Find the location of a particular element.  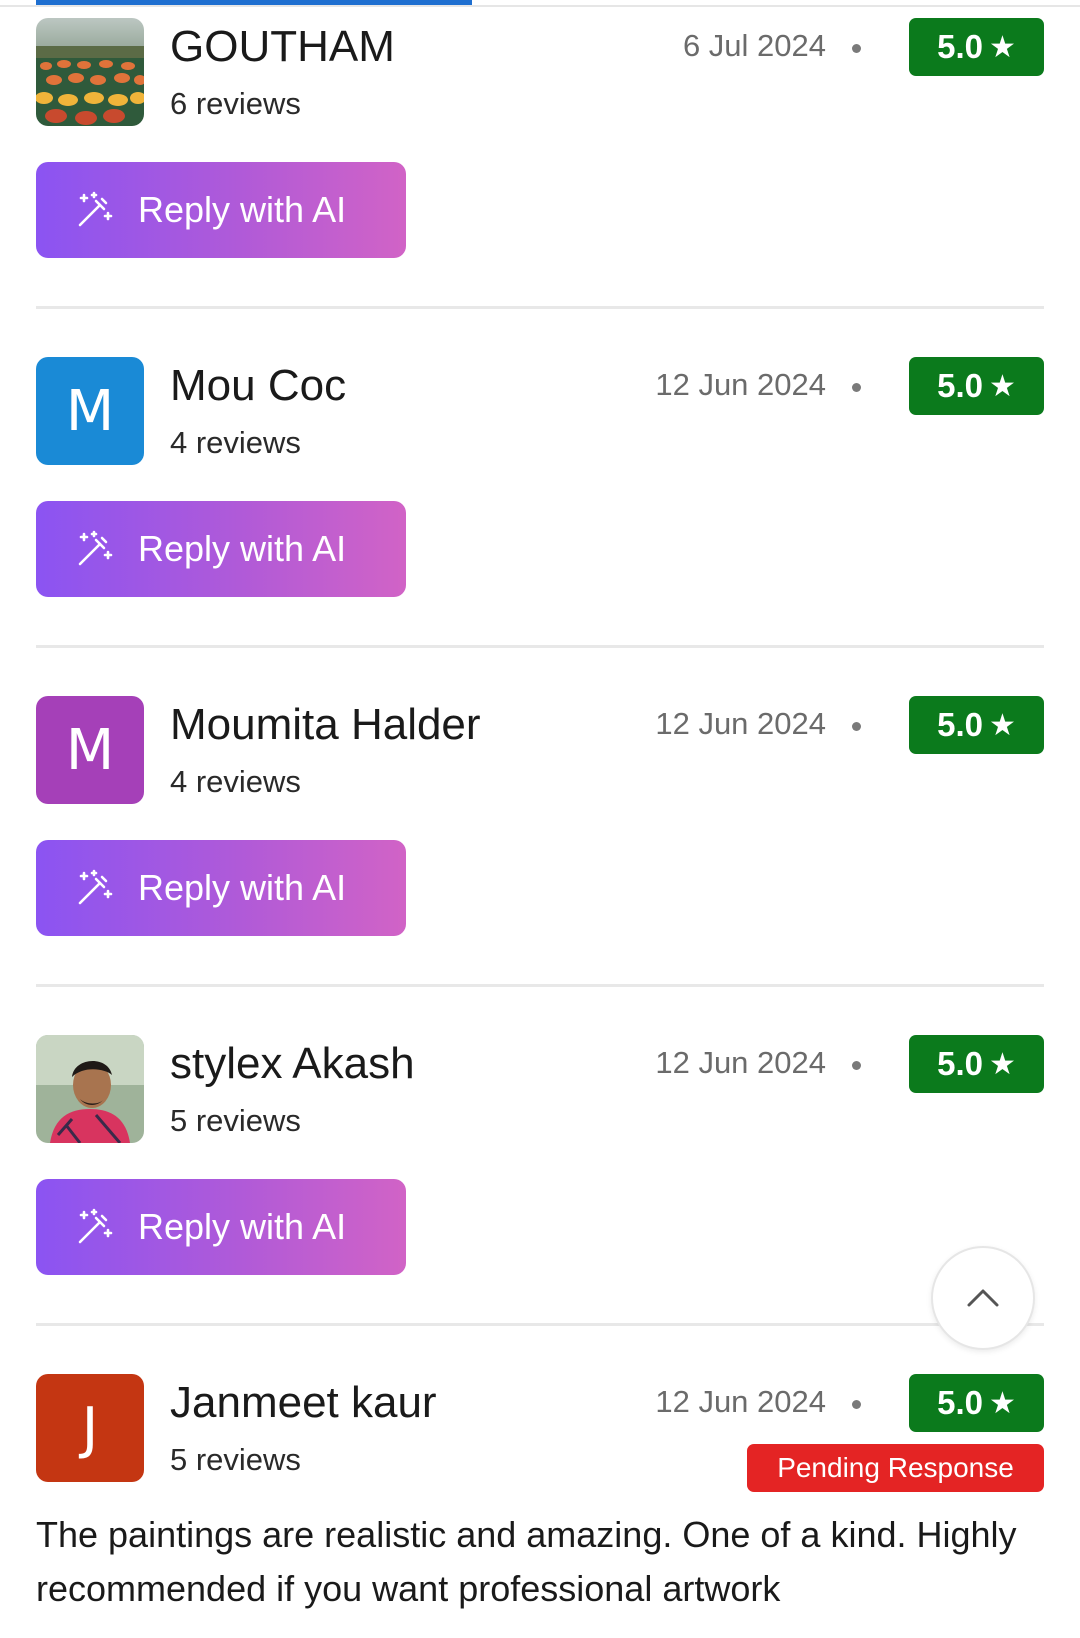

avatar: J is located at coordinates (90, 1428).